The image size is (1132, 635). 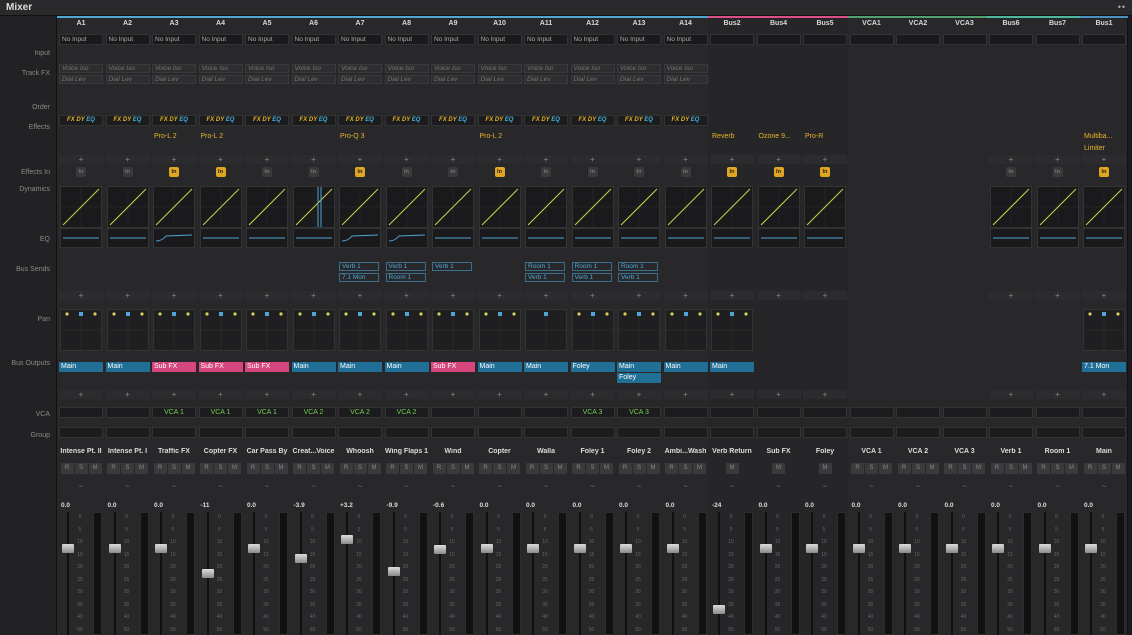 What do you see at coordinates (174, 136) in the screenshot?
I see `effect-slot: Pro-L 2` at bounding box center [174, 136].